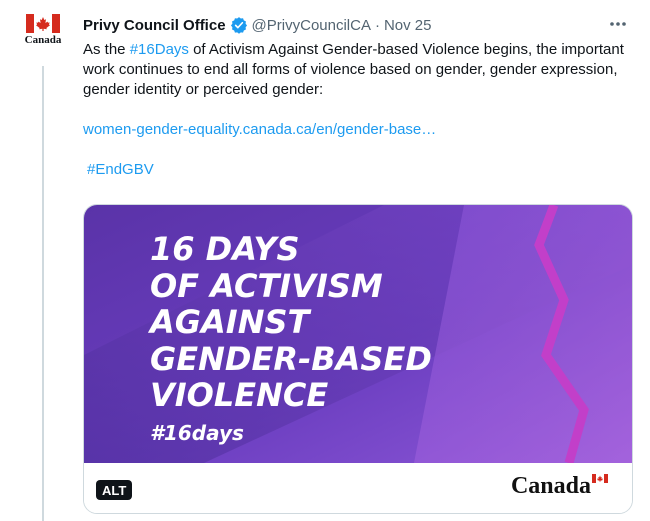 This screenshot has height=521, width=650. What do you see at coordinates (618, 24) in the screenshot?
I see `more-horizontal-icon` at bounding box center [618, 24].